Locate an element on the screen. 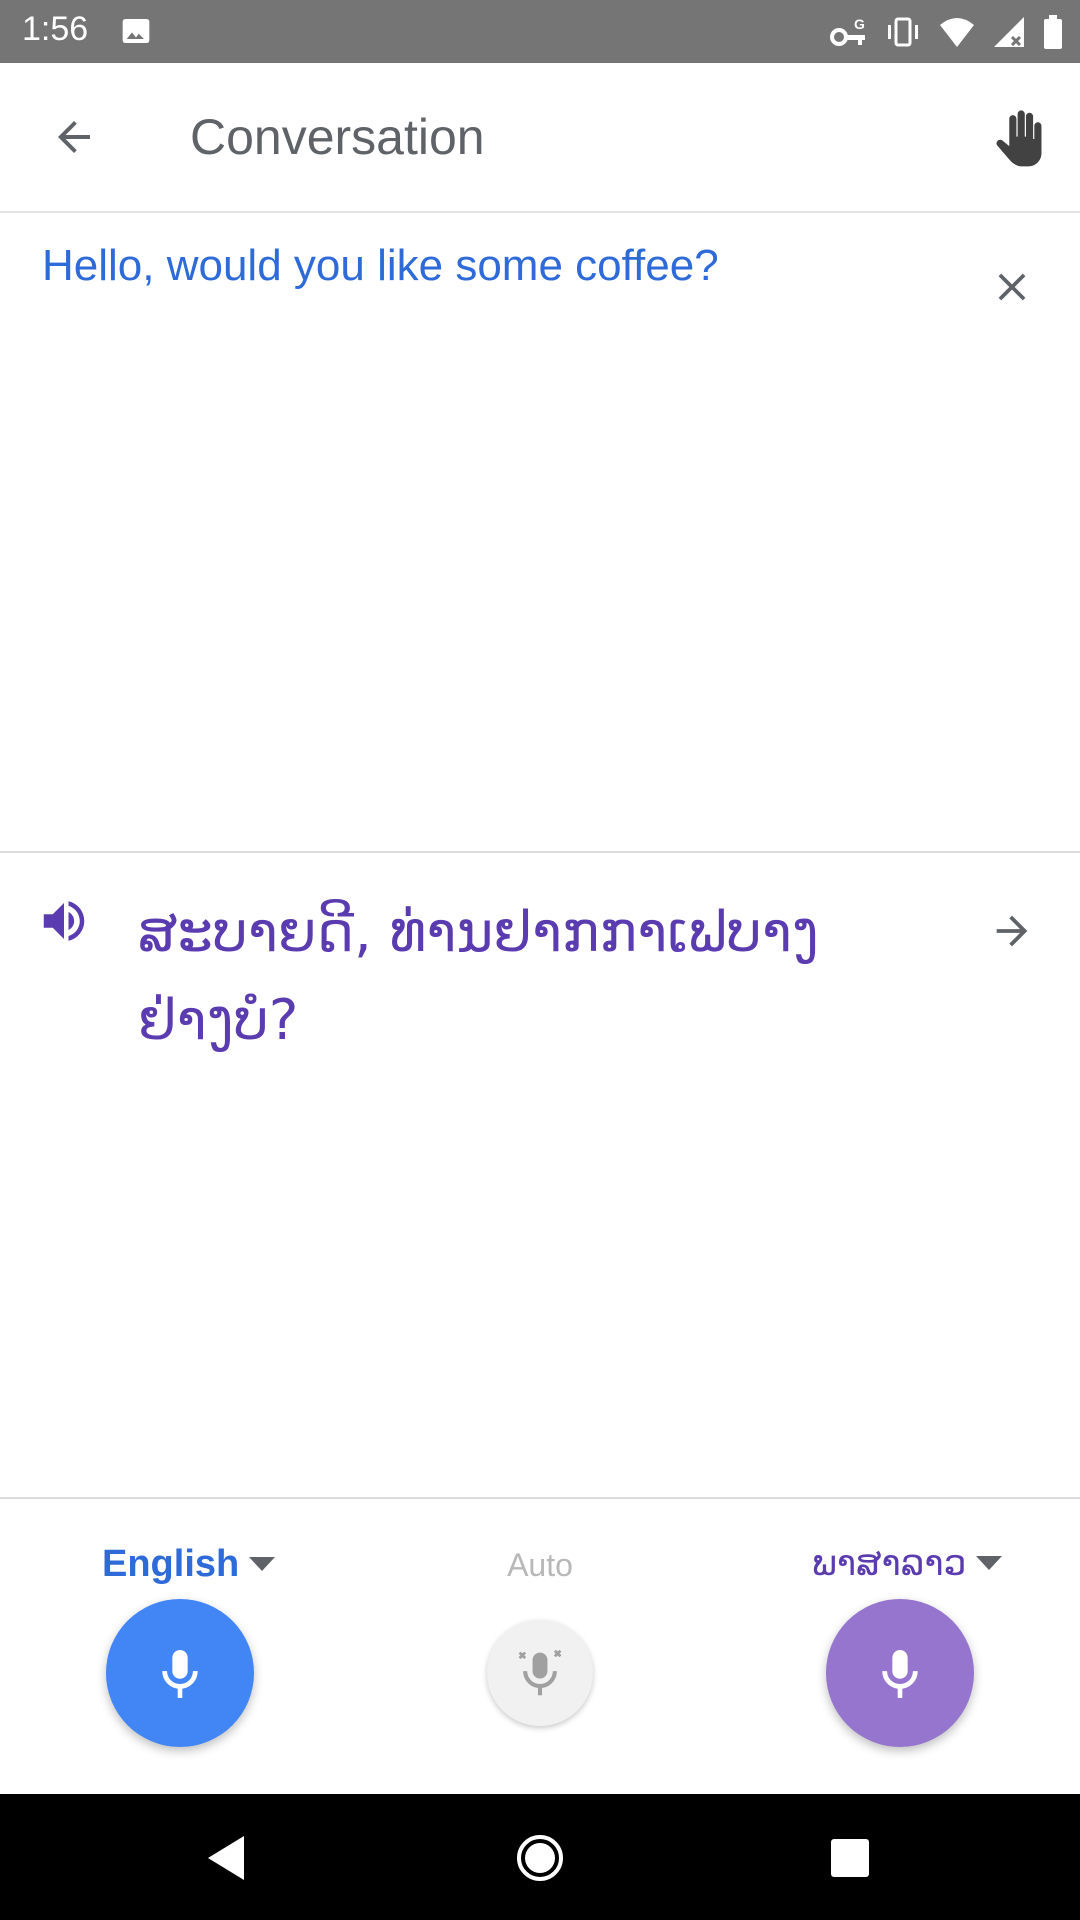 Image resolution: width=1080 pixels, height=1920 pixels. forward-button is located at coordinates (1012, 931).